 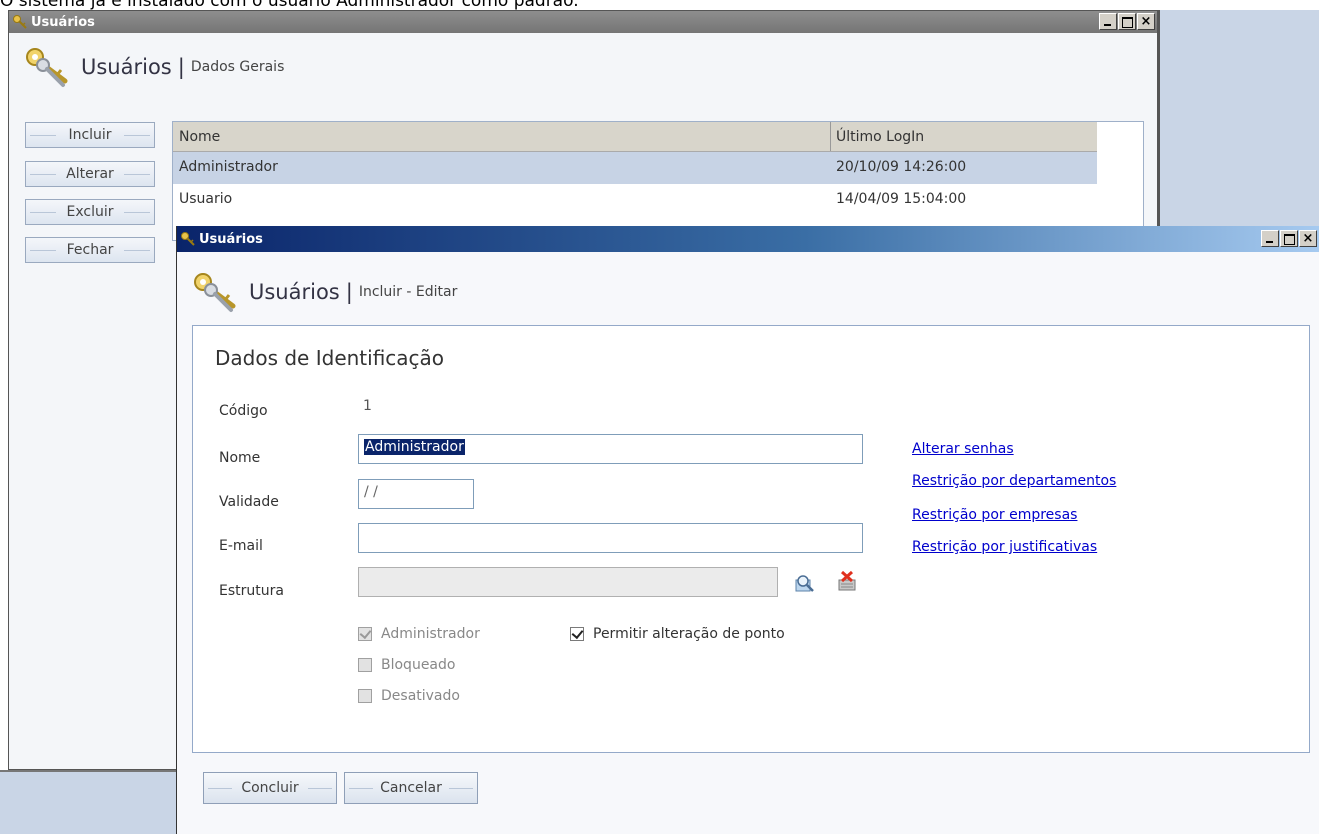 I want to click on cancelar-button: Cancelar, so click(x=411, y=788).